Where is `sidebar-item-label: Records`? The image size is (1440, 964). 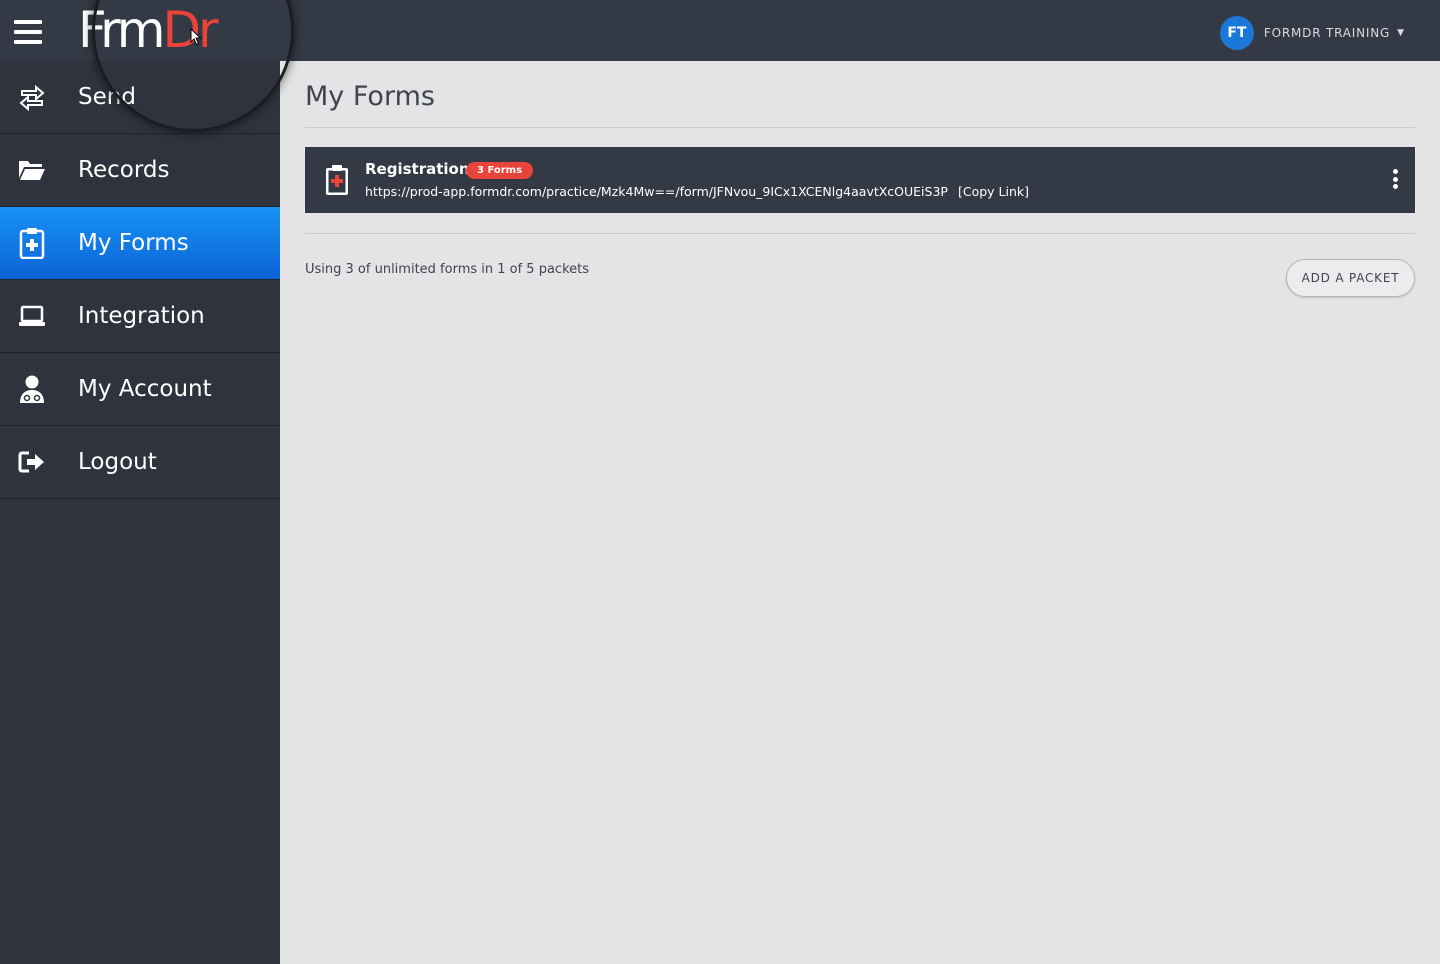 sidebar-item-label: Records is located at coordinates (124, 170).